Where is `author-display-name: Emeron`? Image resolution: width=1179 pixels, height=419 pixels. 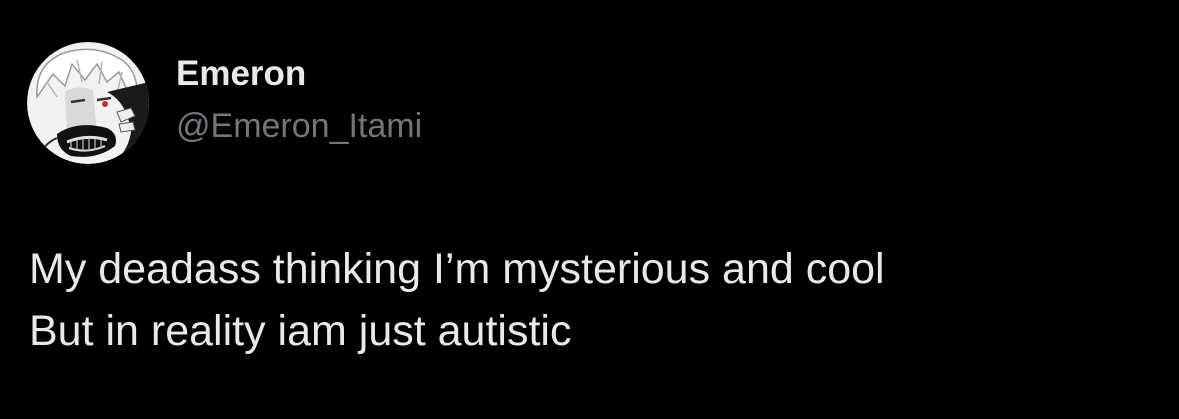 author-display-name: Emeron is located at coordinates (241, 74).